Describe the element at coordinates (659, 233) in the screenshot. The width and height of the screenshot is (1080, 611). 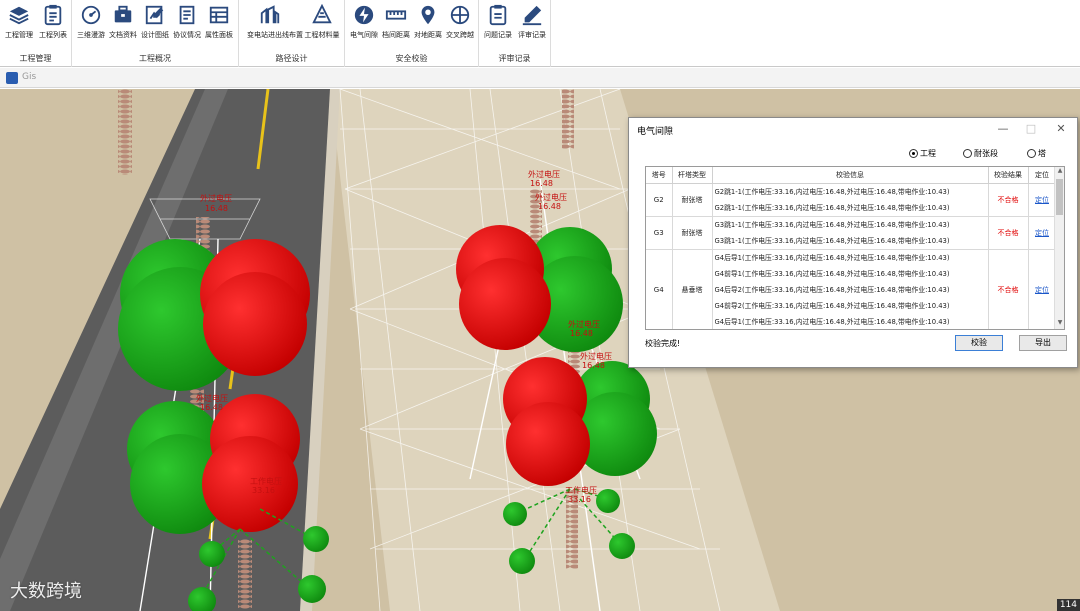
I see `tower-number: G3` at that location.